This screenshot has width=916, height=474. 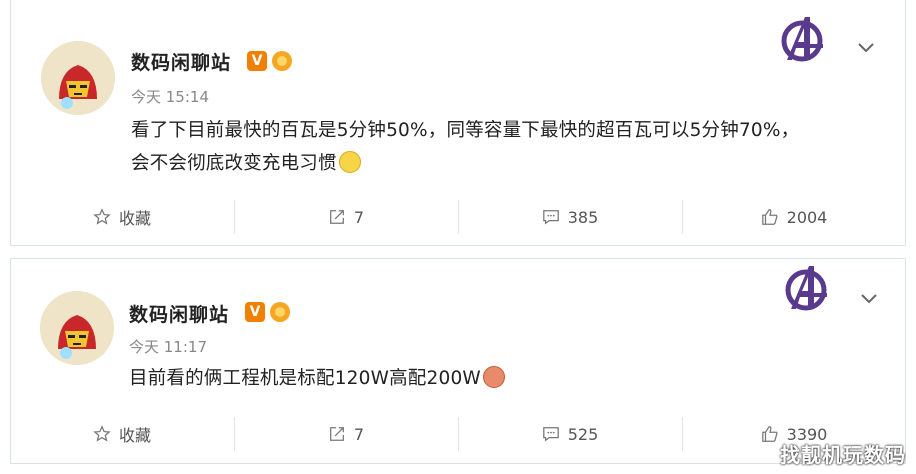 What do you see at coordinates (465, 163) in the screenshot?
I see `content-line: 会不会彻底改变充电习惯` at bounding box center [465, 163].